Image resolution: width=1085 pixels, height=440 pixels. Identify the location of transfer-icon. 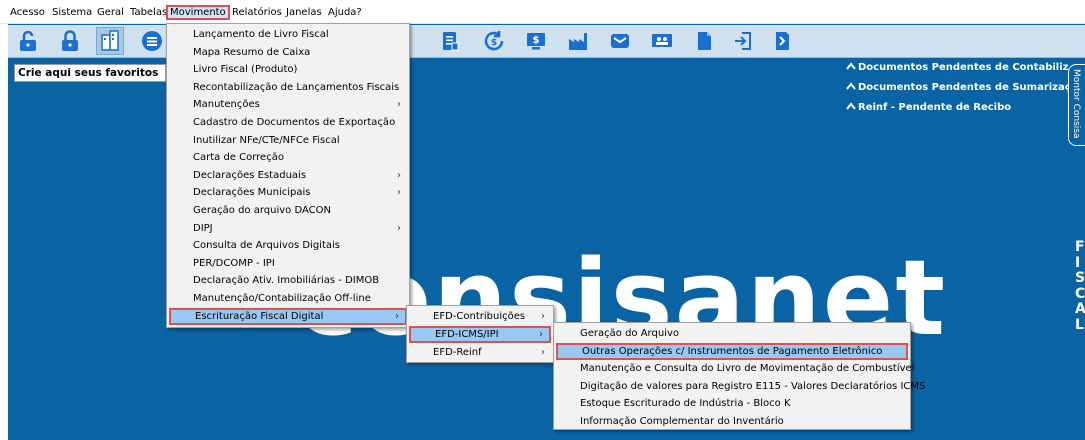
(744, 41).